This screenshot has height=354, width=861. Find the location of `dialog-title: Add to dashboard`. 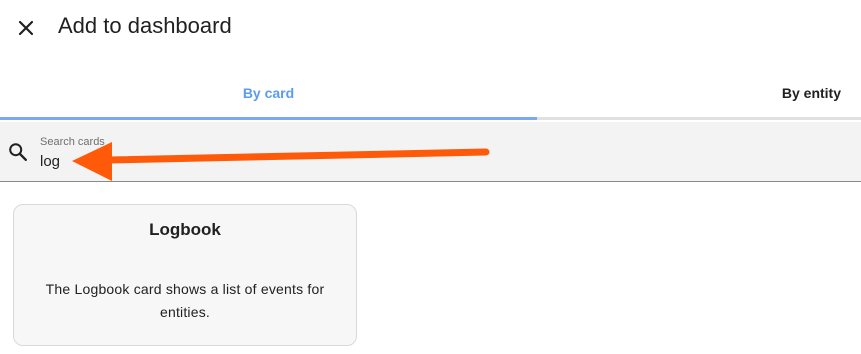

dialog-title: Add to dashboard is located at coordinates (145, 25).